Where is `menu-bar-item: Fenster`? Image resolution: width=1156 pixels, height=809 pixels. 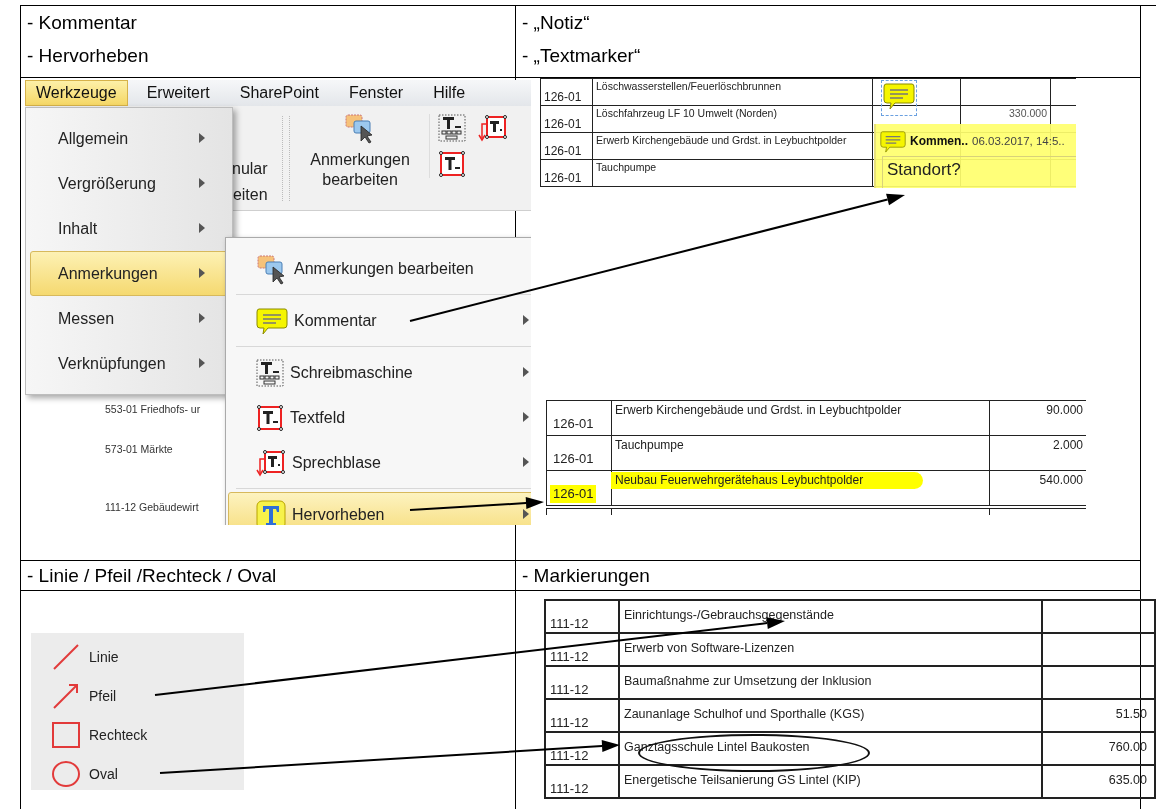 menu-bar-item: Fenster is located at coordinates (376, 93).